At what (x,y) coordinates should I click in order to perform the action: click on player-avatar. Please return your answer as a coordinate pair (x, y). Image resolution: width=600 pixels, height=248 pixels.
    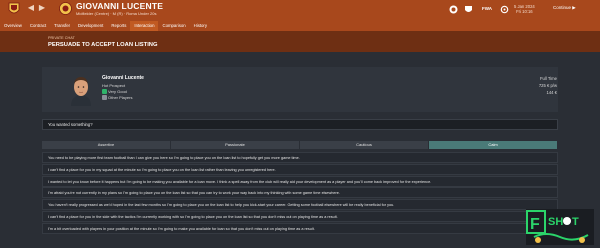
    Looking at the image, I should click on (81, 91).